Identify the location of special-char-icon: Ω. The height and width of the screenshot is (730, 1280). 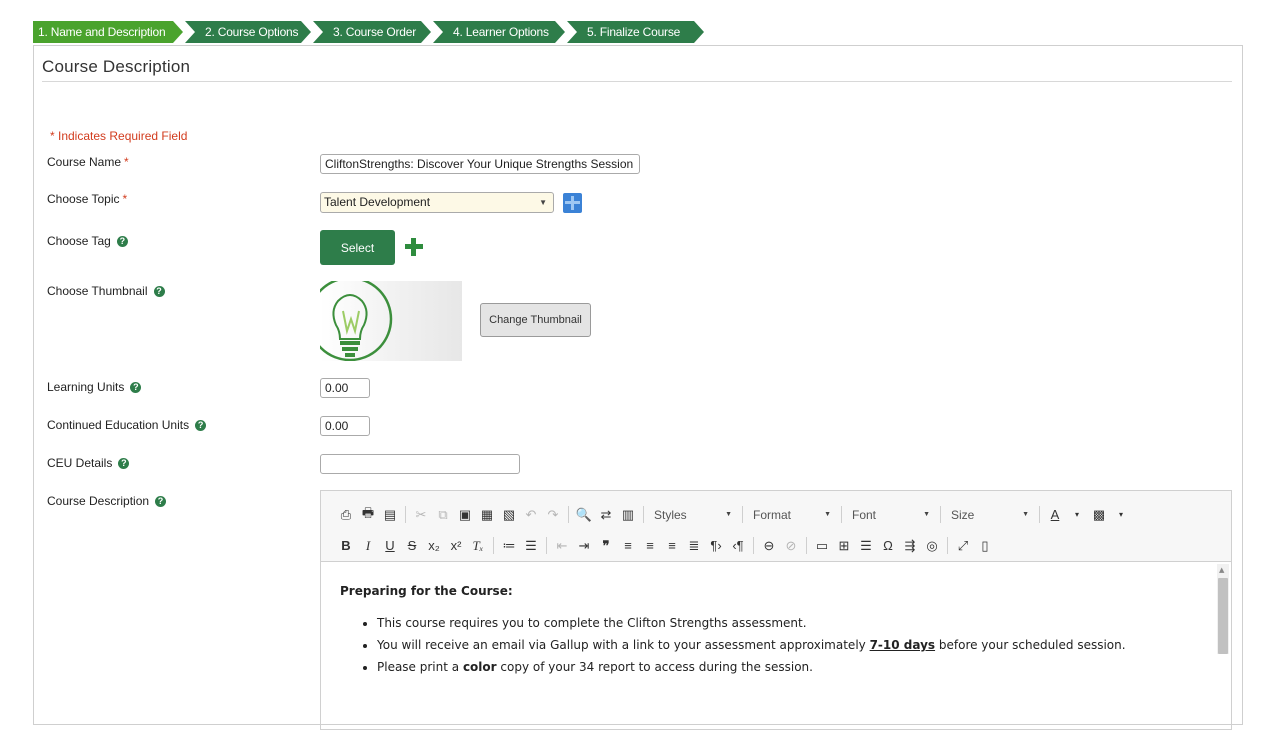
(888, 546).